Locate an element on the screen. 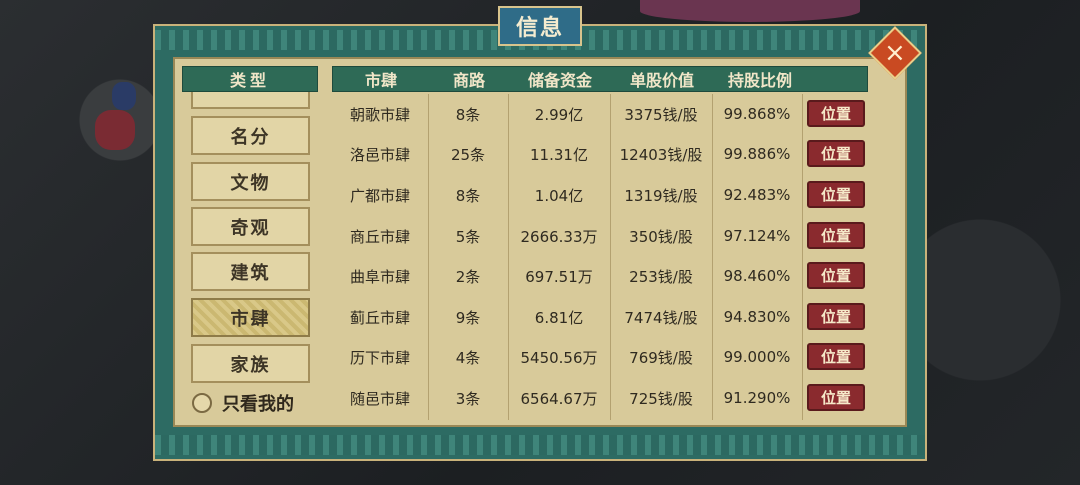 The image size is (1080, 485). holding-ratio: 97.124% is located at coordinates (757, 236).